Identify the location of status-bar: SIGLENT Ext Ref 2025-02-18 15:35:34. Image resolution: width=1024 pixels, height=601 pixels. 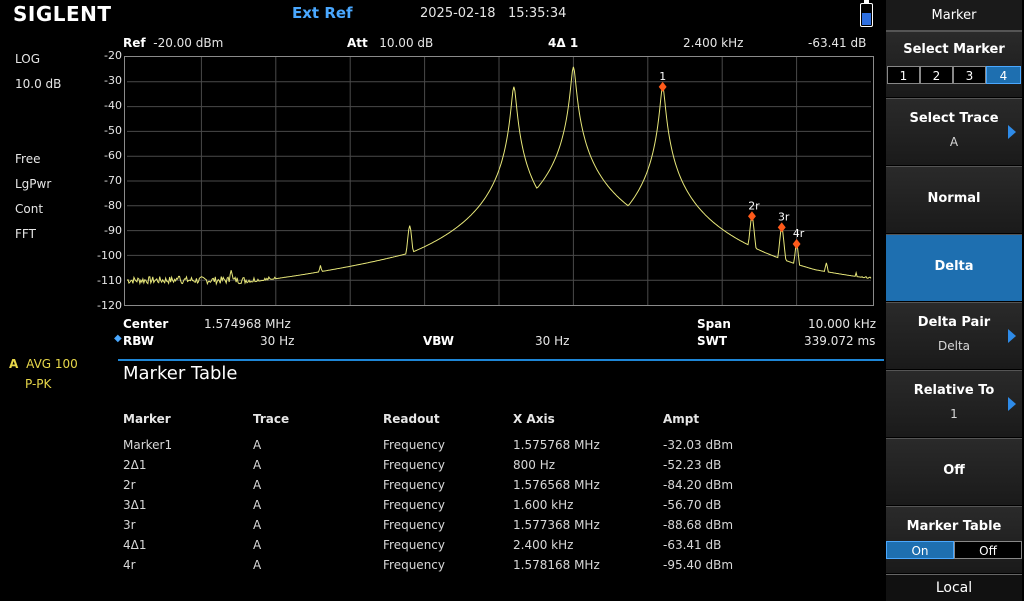
(442, 15).